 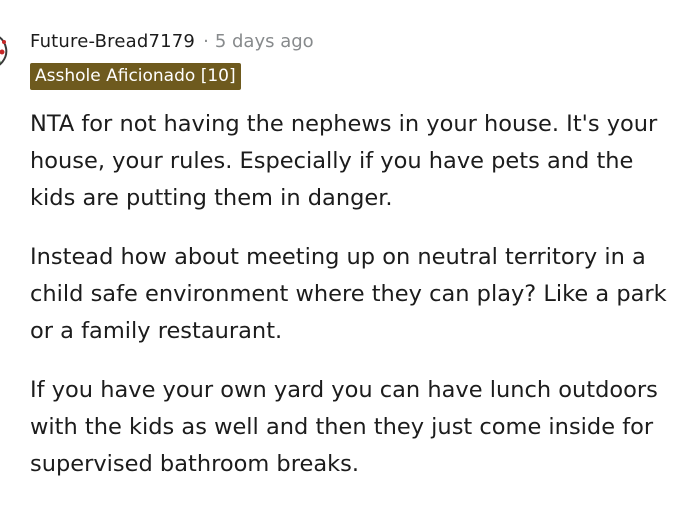 I want to click on user-flair-badge: Asshole Aficionado [10], so click(x=135, y=76).